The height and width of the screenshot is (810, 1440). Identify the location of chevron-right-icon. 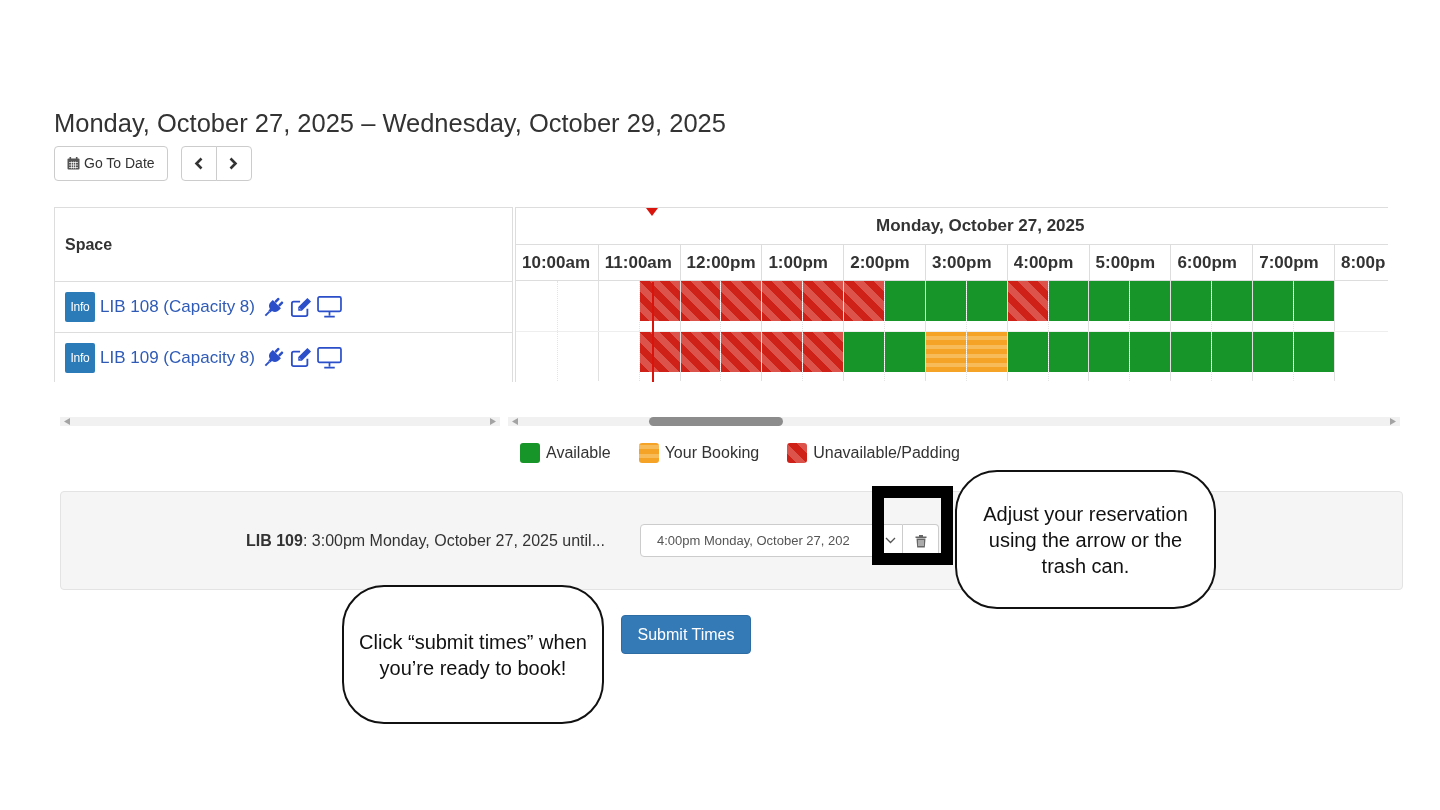
(234, 163).